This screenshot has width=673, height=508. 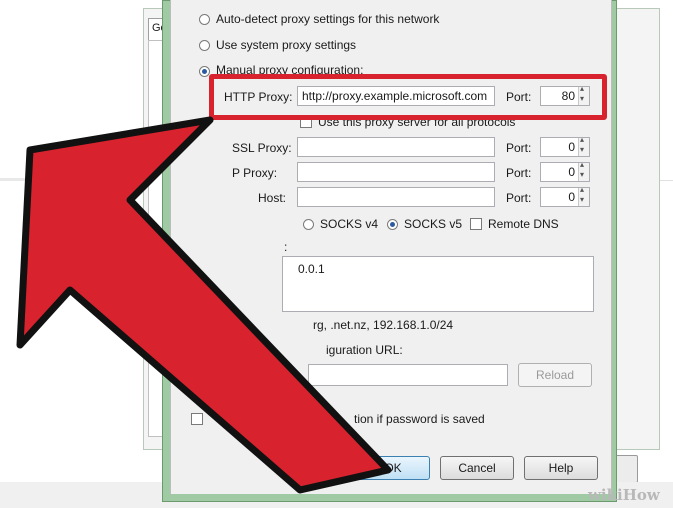 What do you see at coordinates (624, 495) in the screenshot?
I see `wikihow-watermark: wikiHow` at bounding box center [624, 495].